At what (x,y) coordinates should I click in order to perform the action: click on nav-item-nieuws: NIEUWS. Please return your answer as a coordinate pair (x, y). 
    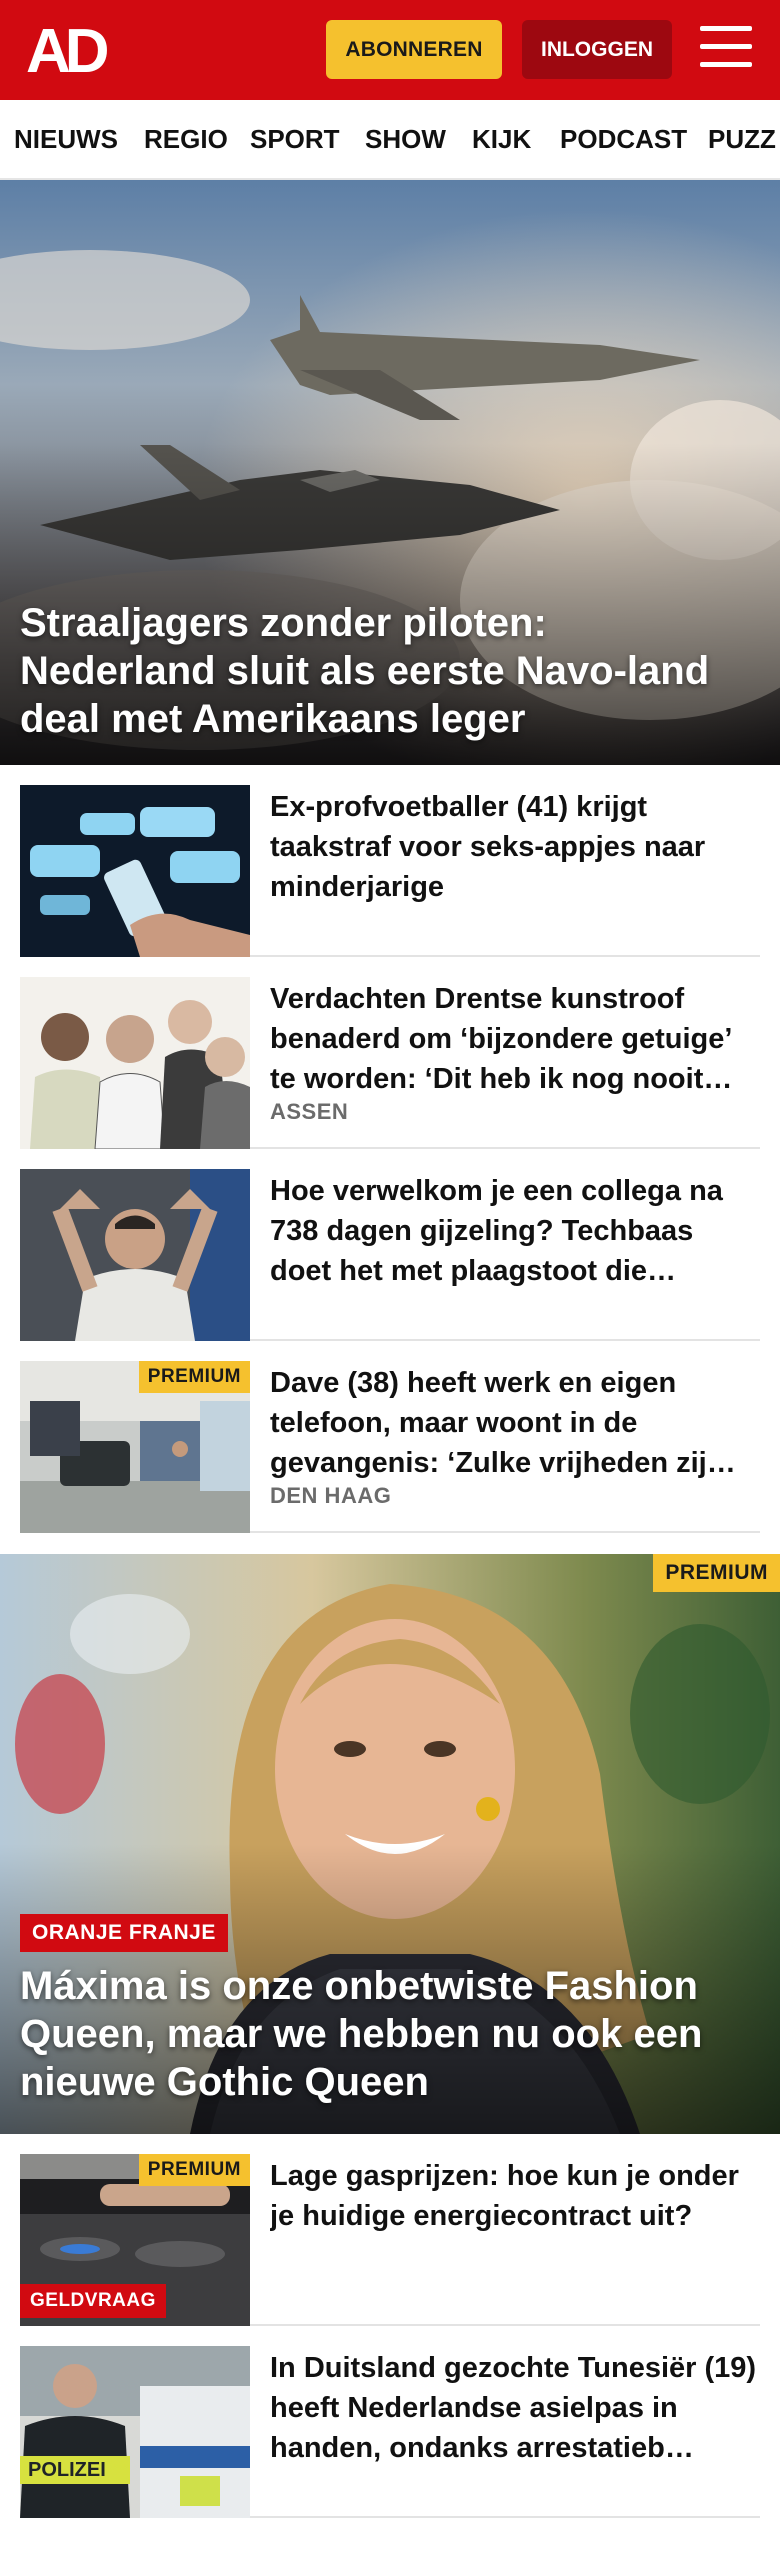
    Looking at the image, I should click on (66, 139).